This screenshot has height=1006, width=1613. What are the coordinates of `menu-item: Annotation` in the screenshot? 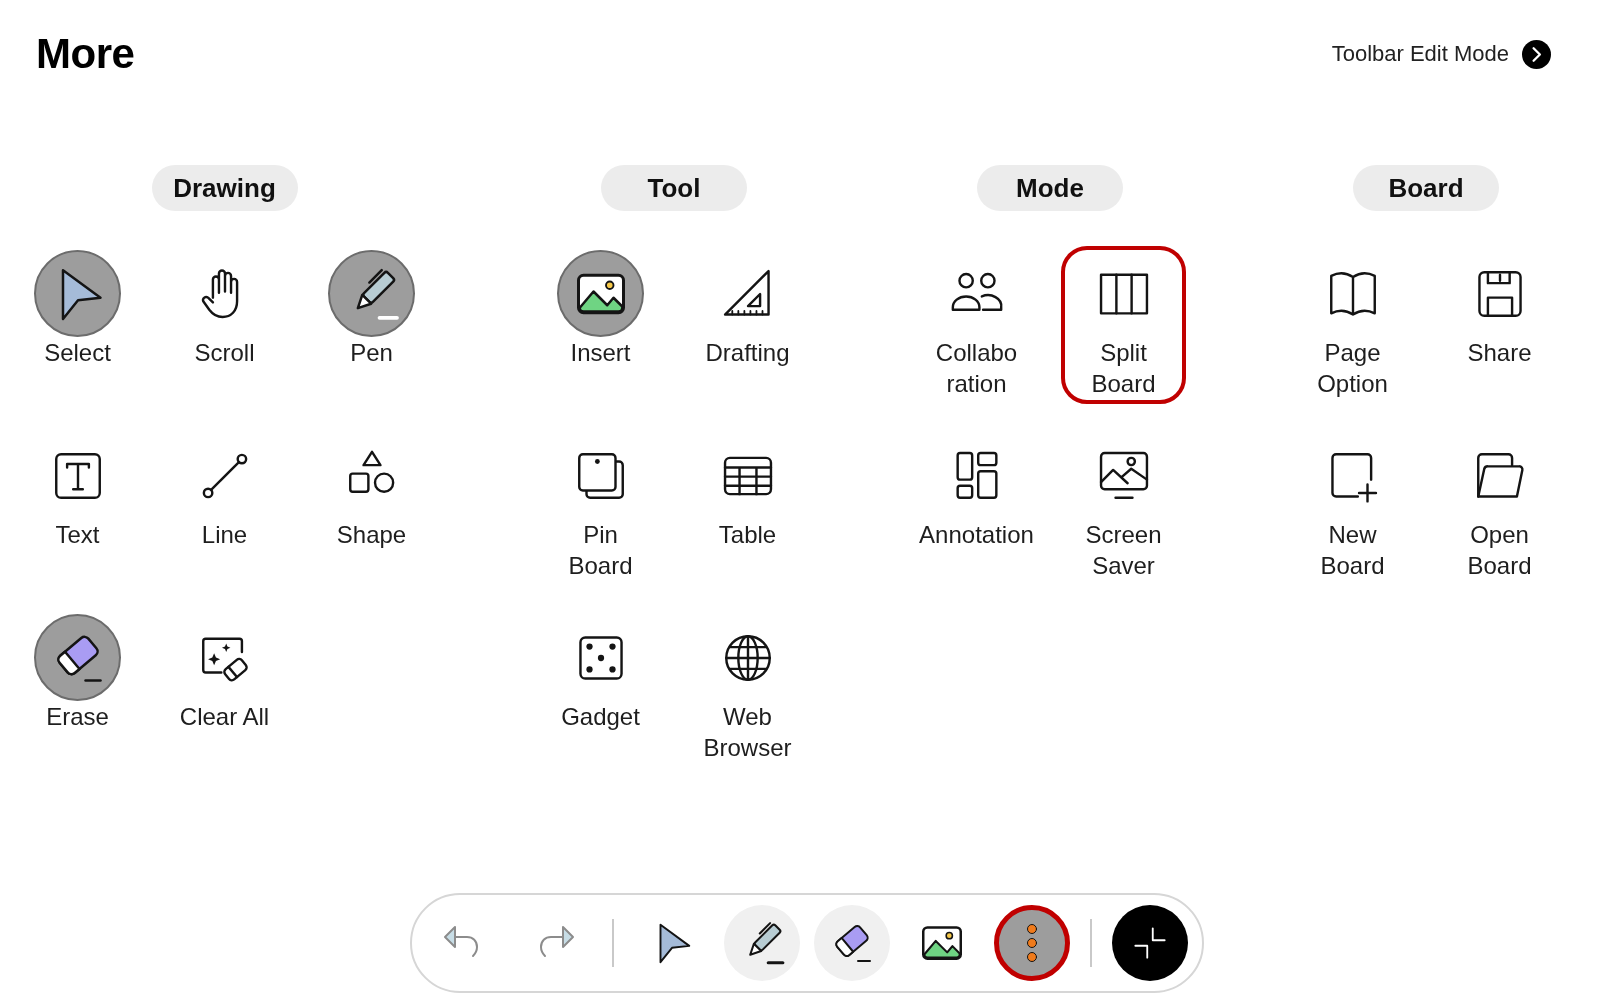 It's located at (976, 507).